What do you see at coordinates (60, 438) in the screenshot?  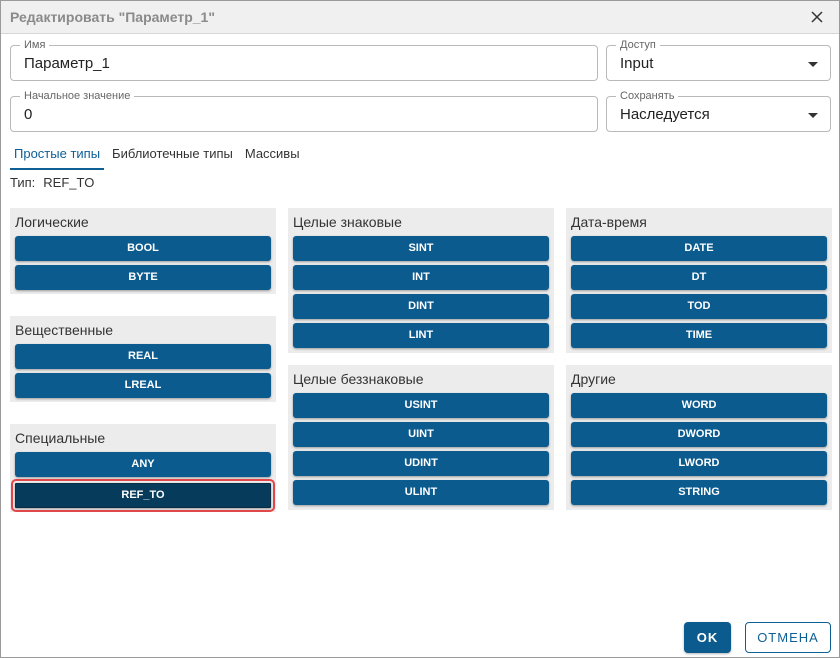 I see `group-special-title: Специальные` at bounding box center [60, 438].